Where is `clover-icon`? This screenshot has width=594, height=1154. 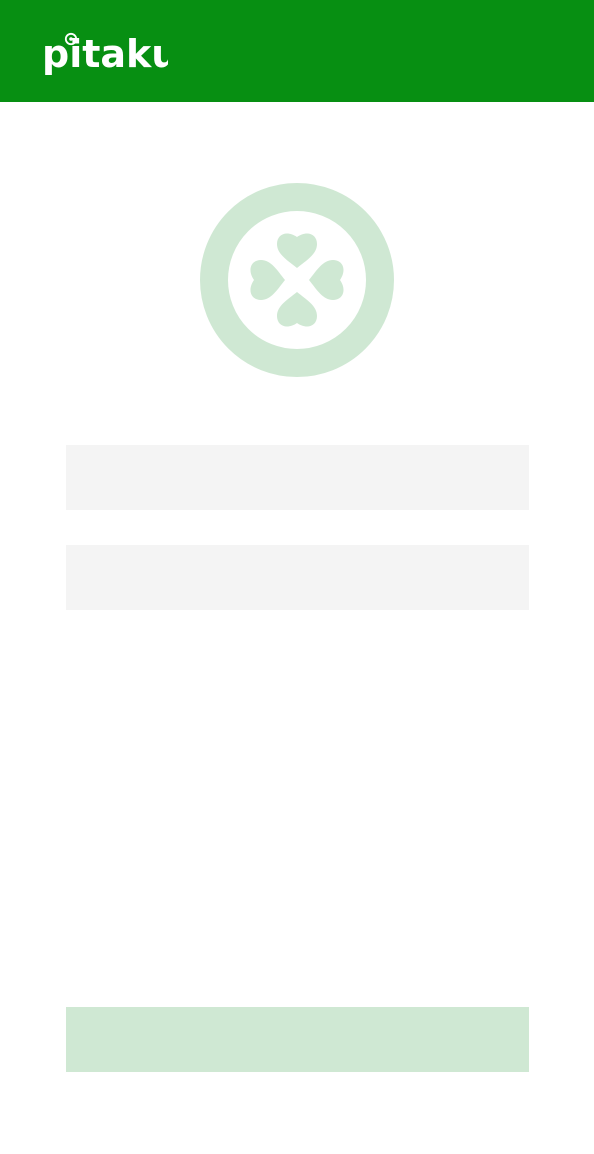
clover-icon is located at coordinates (297, 280).